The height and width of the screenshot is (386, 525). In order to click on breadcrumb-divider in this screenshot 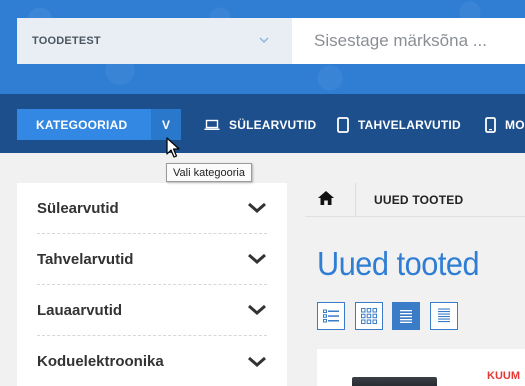, I will do `click(355, 200)`.